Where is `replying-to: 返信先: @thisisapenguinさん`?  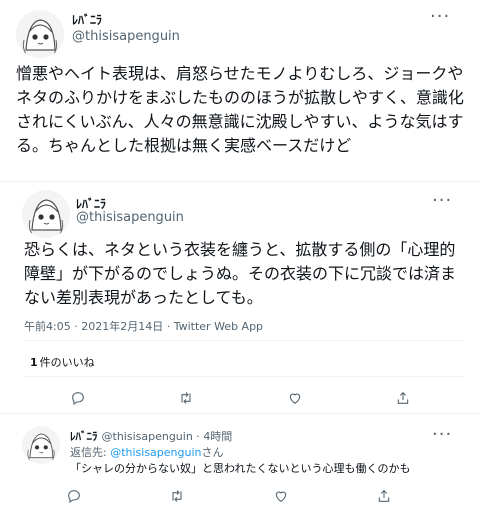
replying-to: 返信先: @thisisapenguinさん is located at coordinates (147, 452).